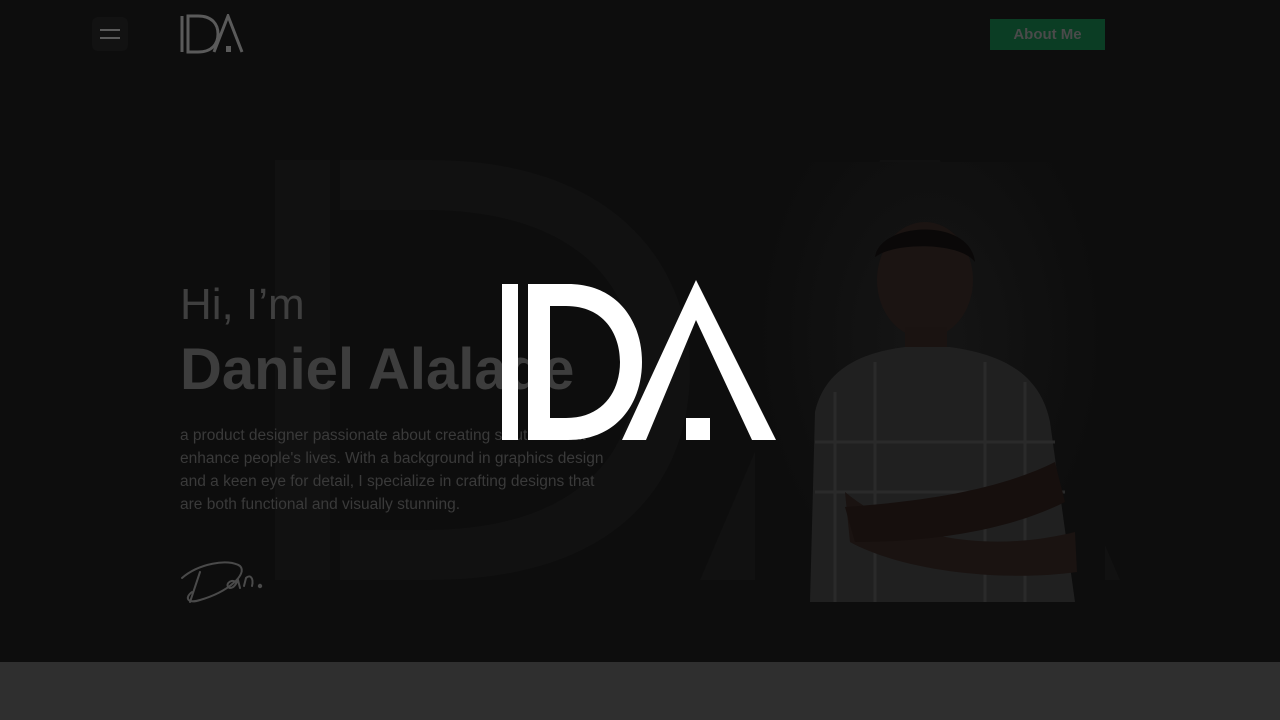  I want to click on signature-image, so click(222, 582).